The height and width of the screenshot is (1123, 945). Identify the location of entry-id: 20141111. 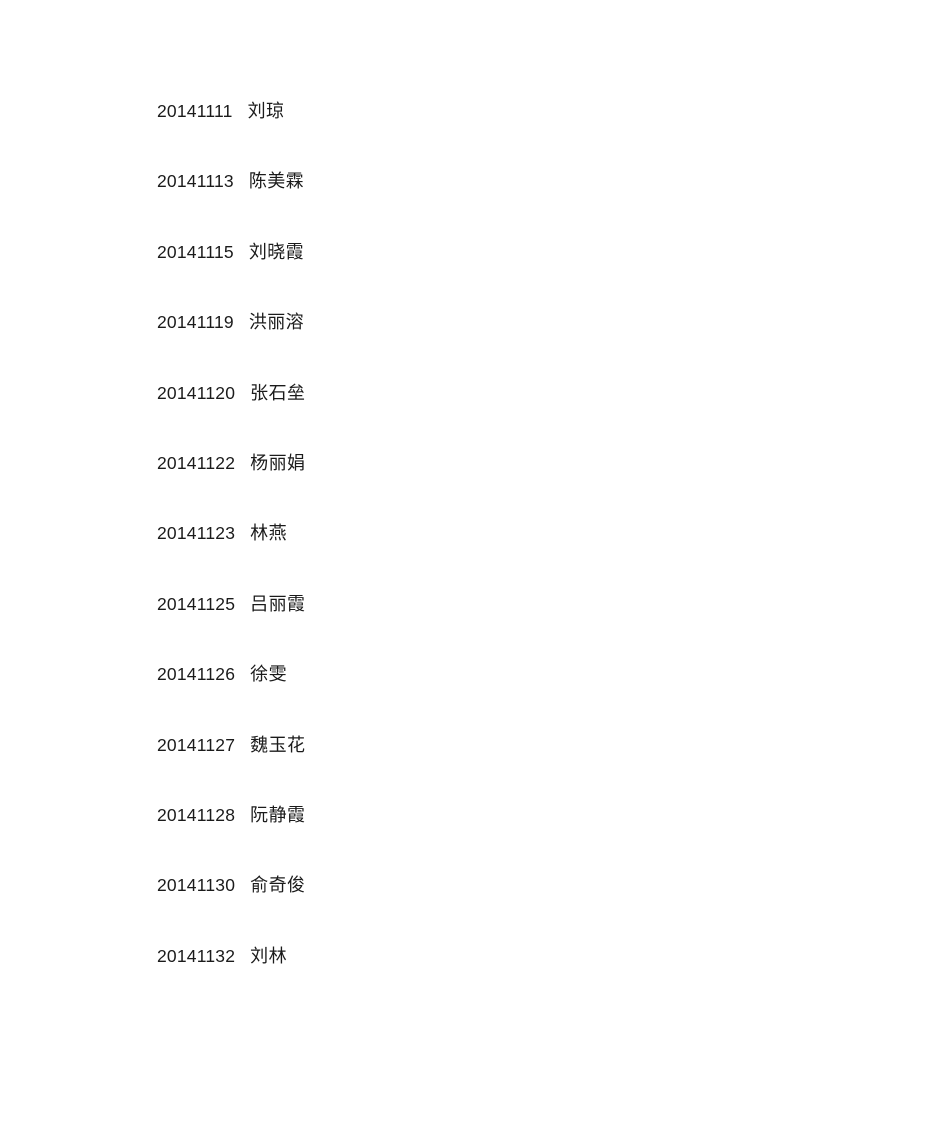
(195, 111).